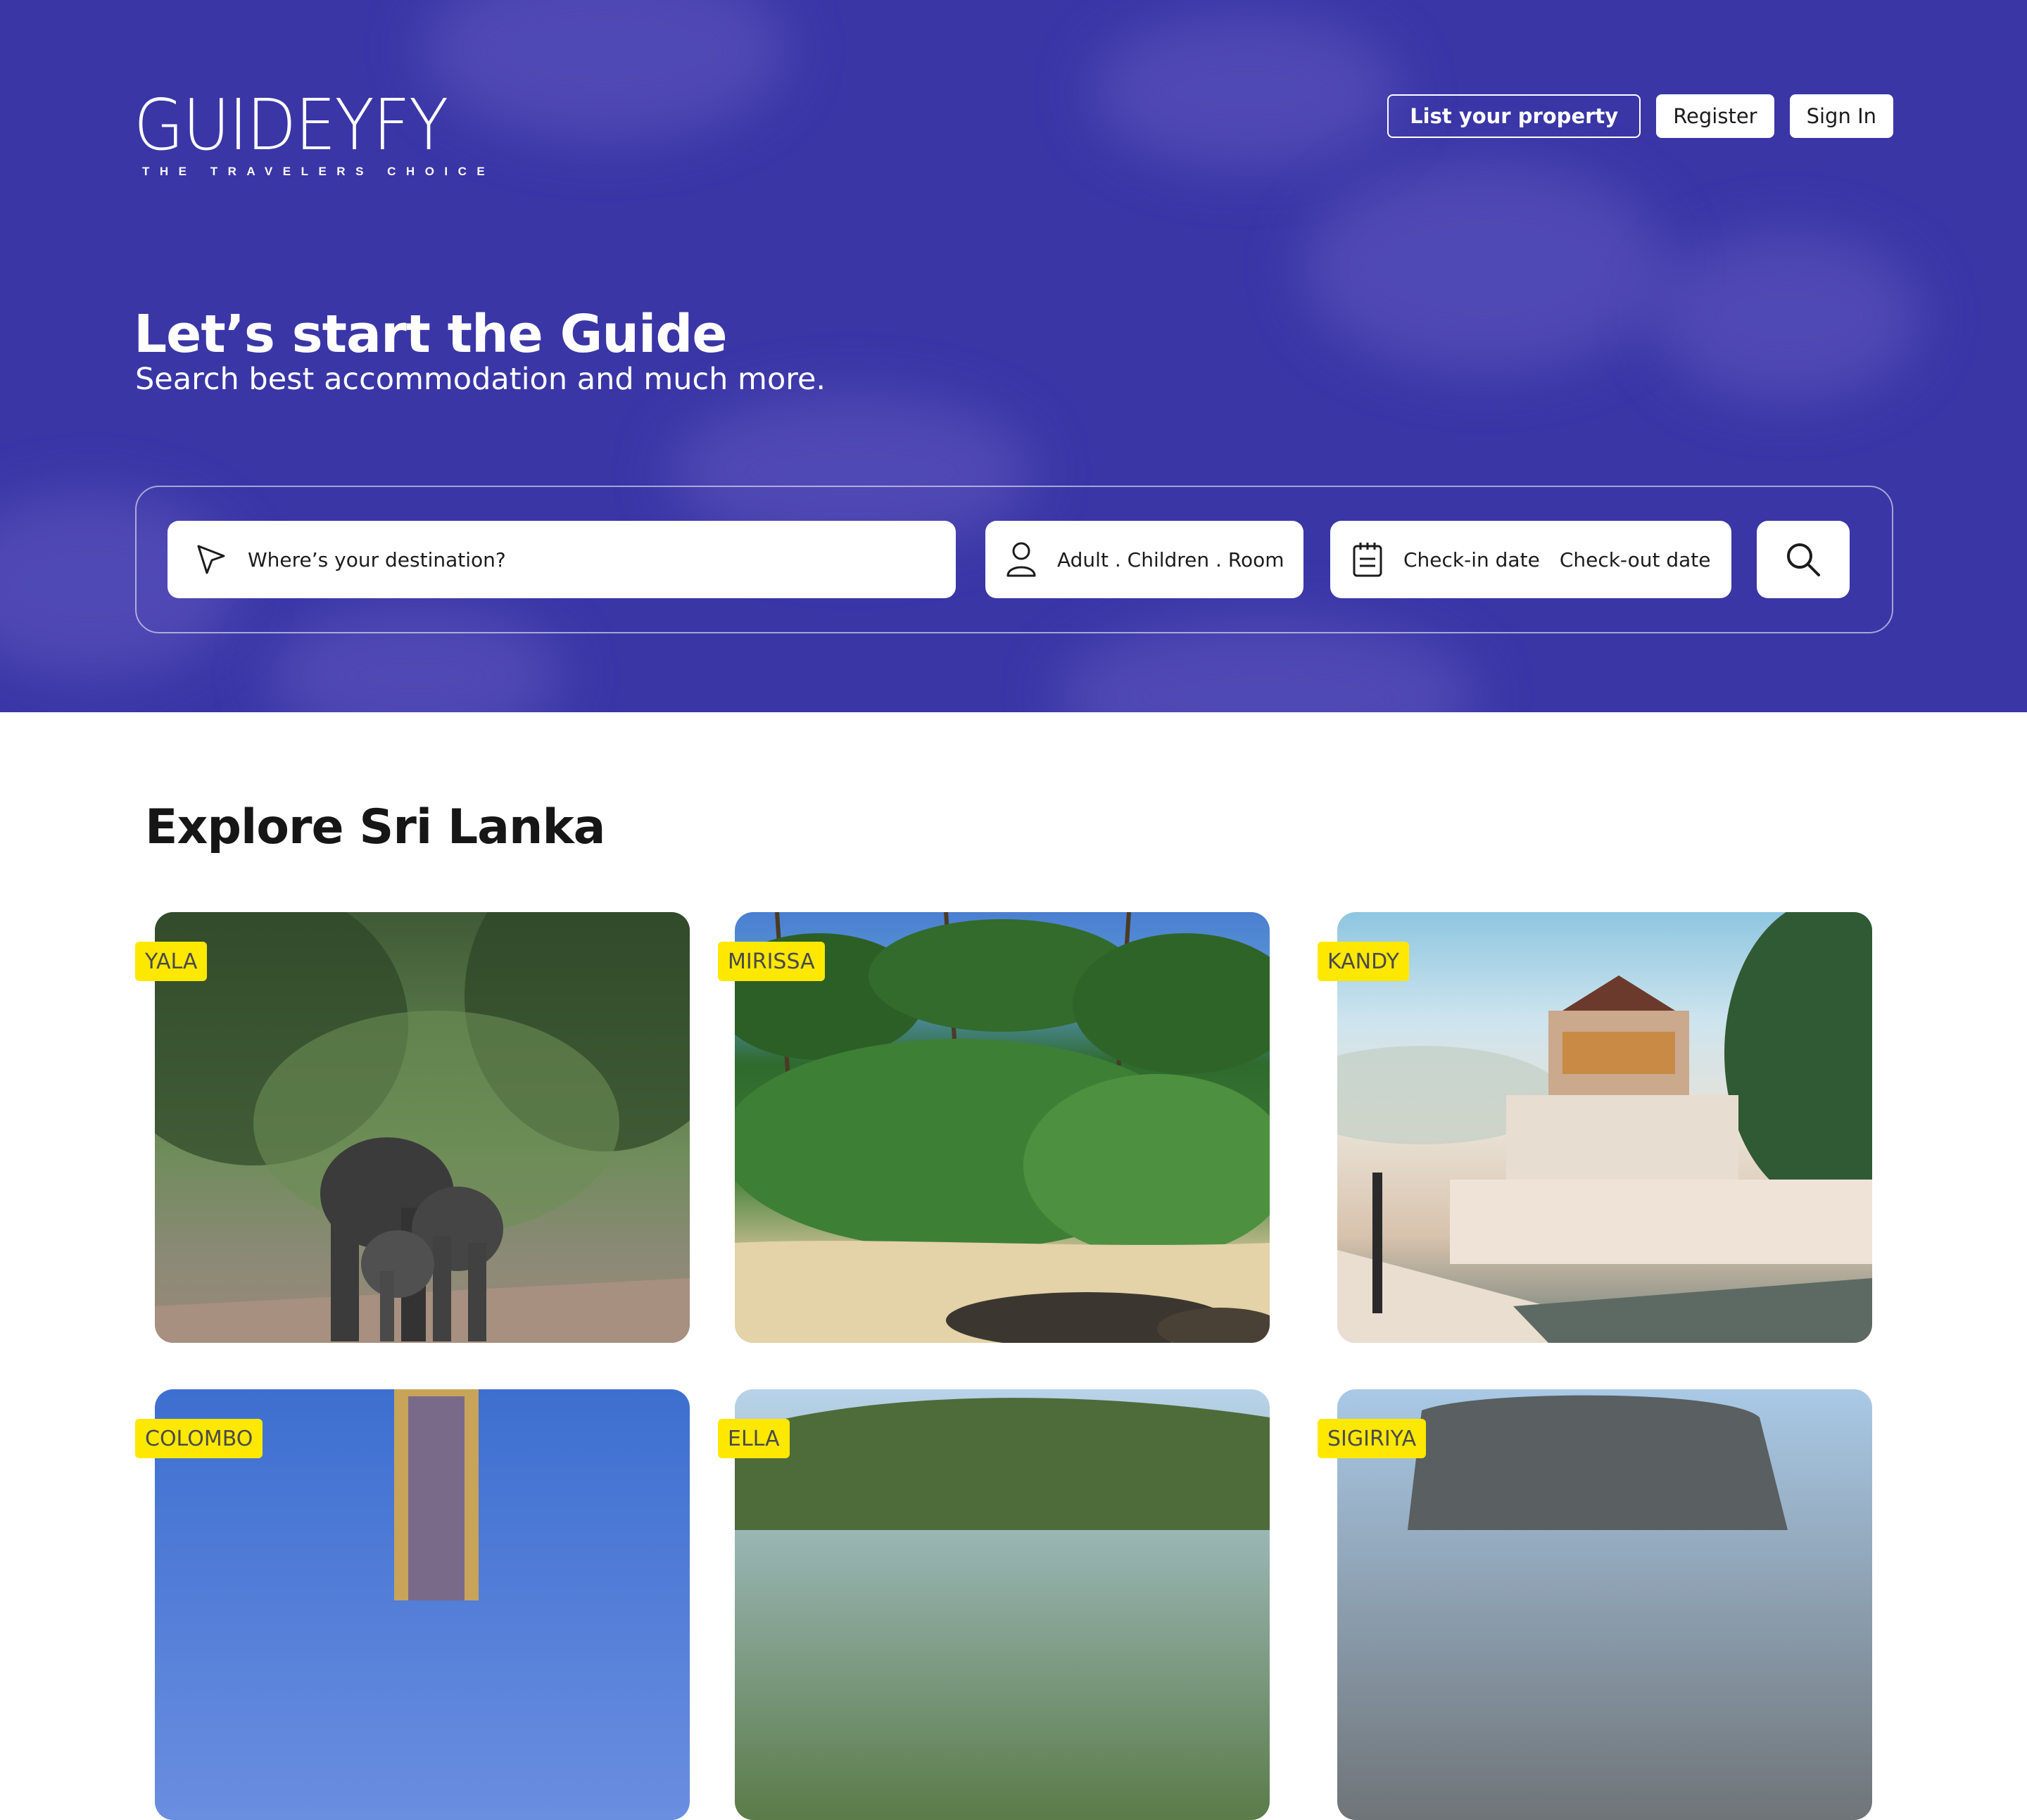 The image size is (2027, 1820). I want to click on destination-card-yala, so click(423, 1127).